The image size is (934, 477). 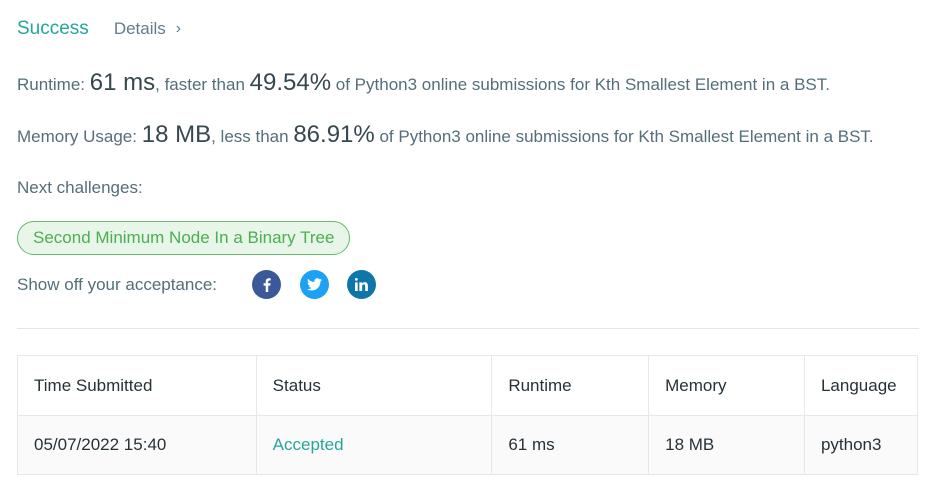 What do you see at coordinates (176, 134) in the screenshot?
I see `memory-value: 18 MB` at bounding box center [176, 134].